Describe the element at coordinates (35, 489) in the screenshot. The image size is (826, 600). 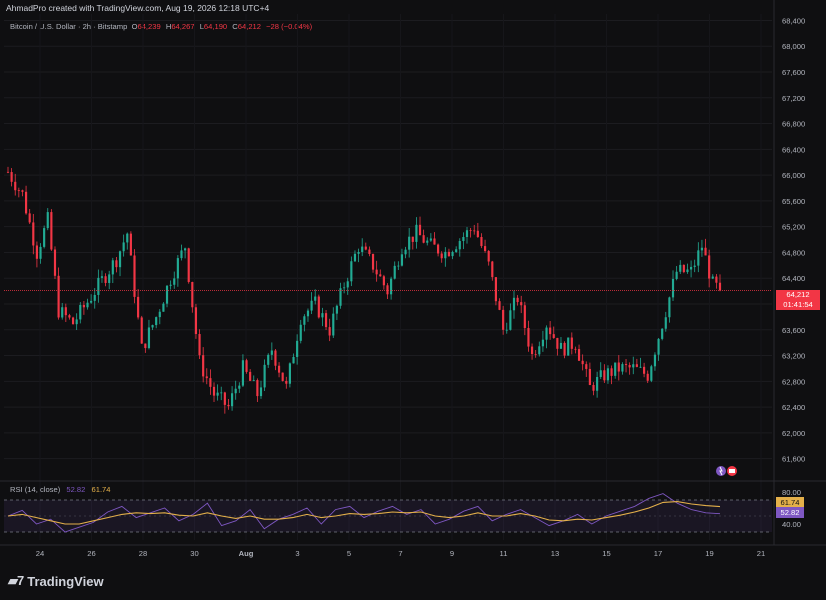
I see `rsi-label: RSI (14, close)` at that location.